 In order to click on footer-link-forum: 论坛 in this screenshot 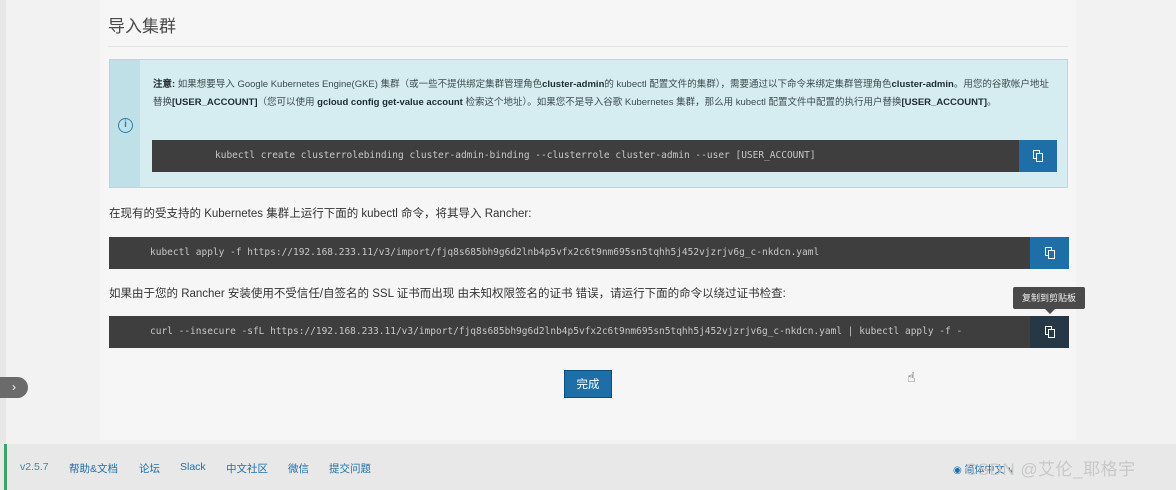, I will do `click(149, 468)`.